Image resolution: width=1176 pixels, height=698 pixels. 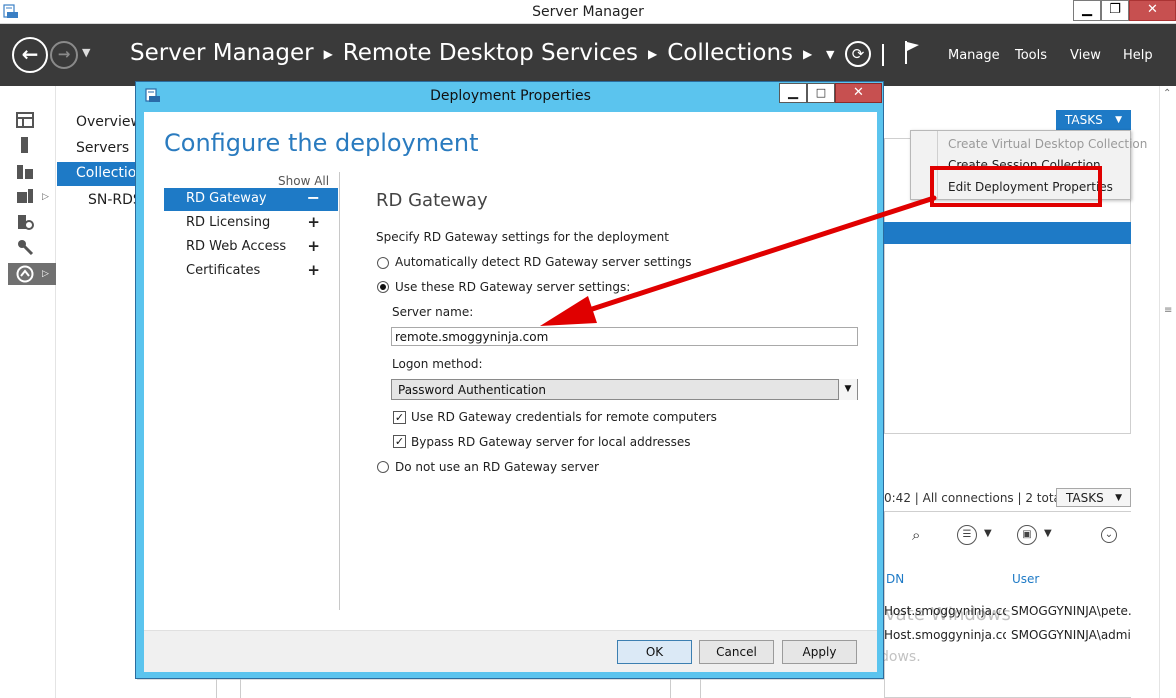 What do you see at coordinates (974, 55) in the screenshot?
I see `menu-manage: Manage` at bounding box center [974, 55].